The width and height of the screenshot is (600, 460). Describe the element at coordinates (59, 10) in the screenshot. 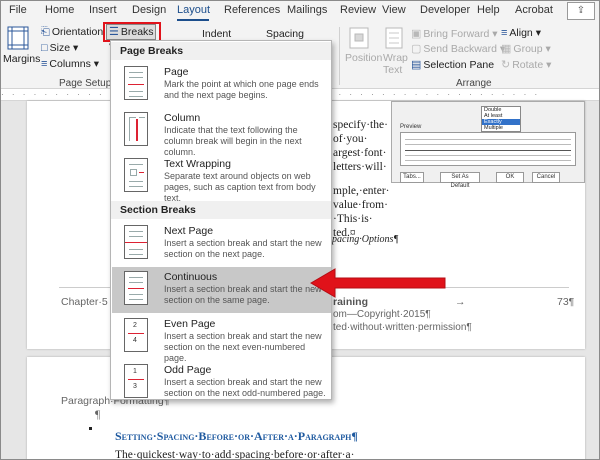

I see `tab-home: Home` at that location.